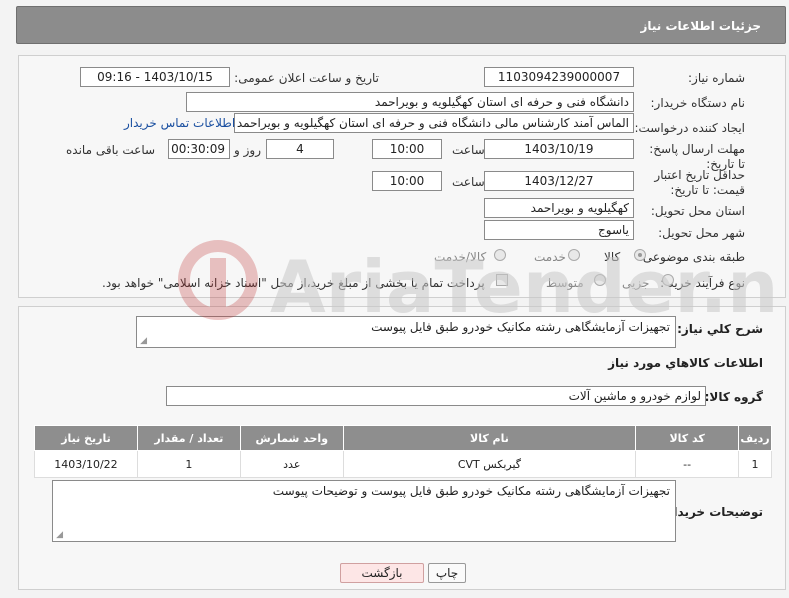 Image resolution: width=789 pixels, height=598 pixels. What do you see at coordinates (559, 208) in the screenshot?
I see `province-field: کهگیلویه و بویراحمد` at bounding box center [559, 208].